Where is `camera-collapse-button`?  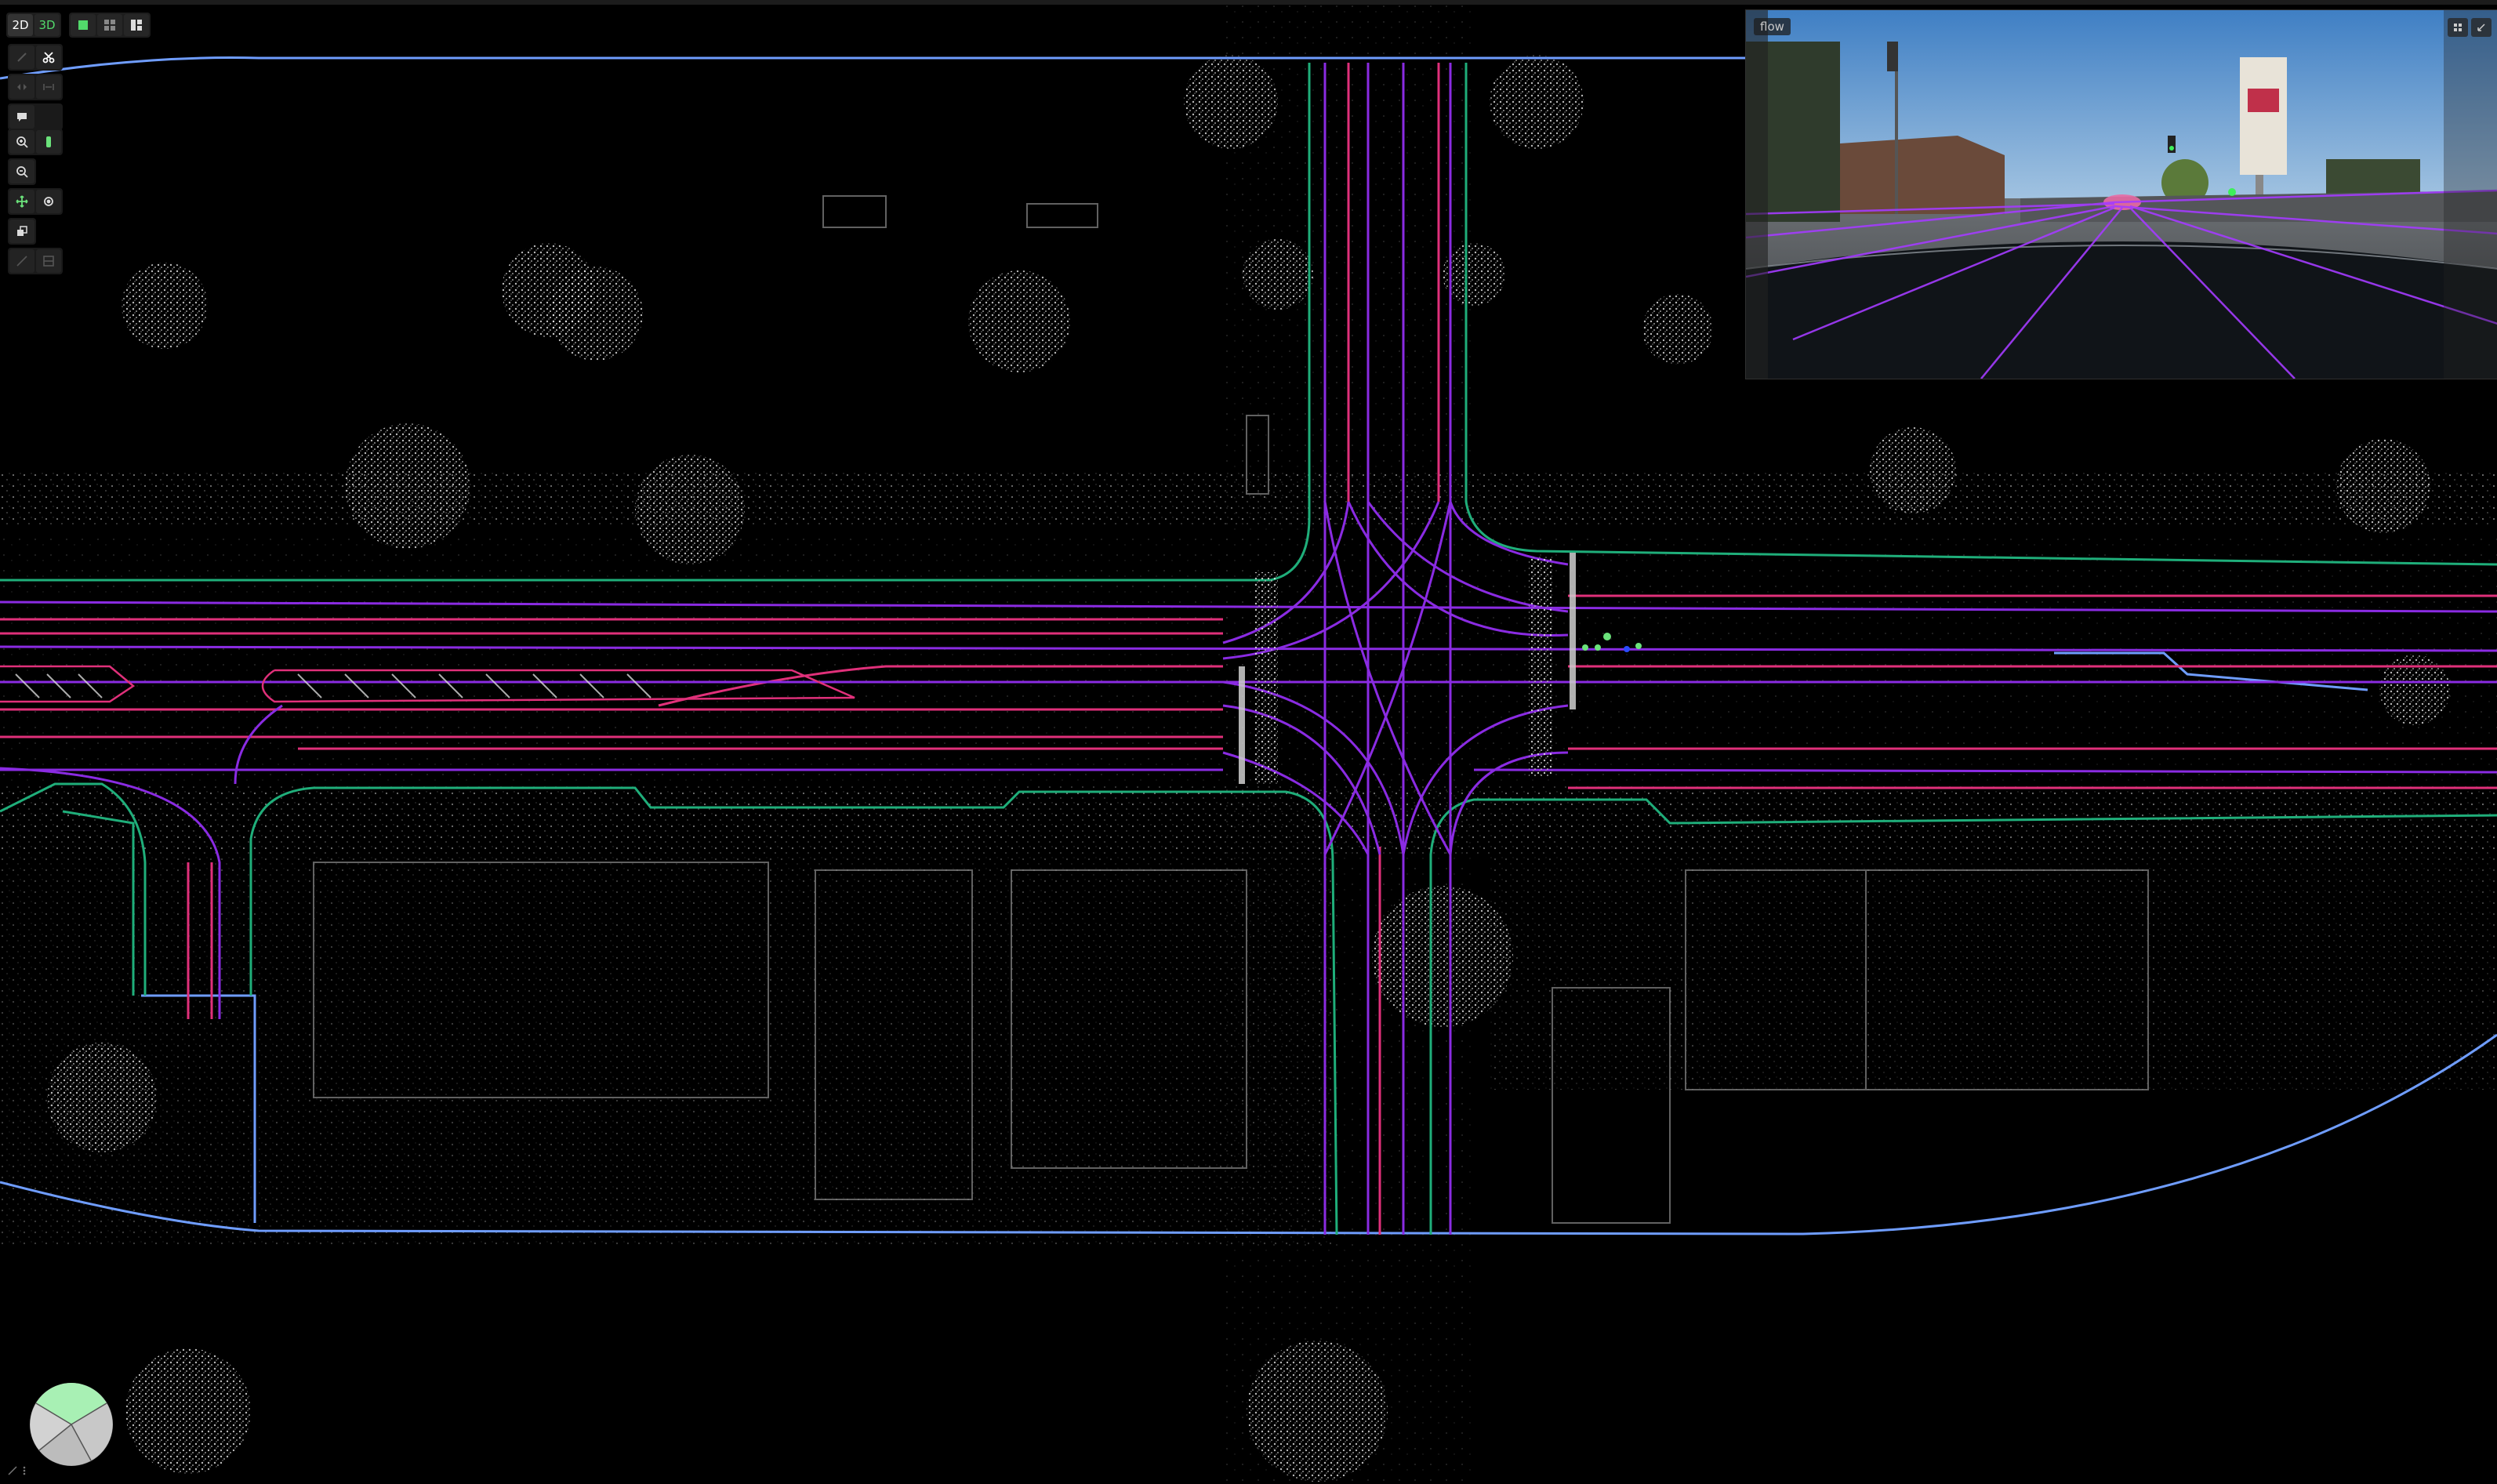
camera-collapse-button is located at coordinates (2482, 27).